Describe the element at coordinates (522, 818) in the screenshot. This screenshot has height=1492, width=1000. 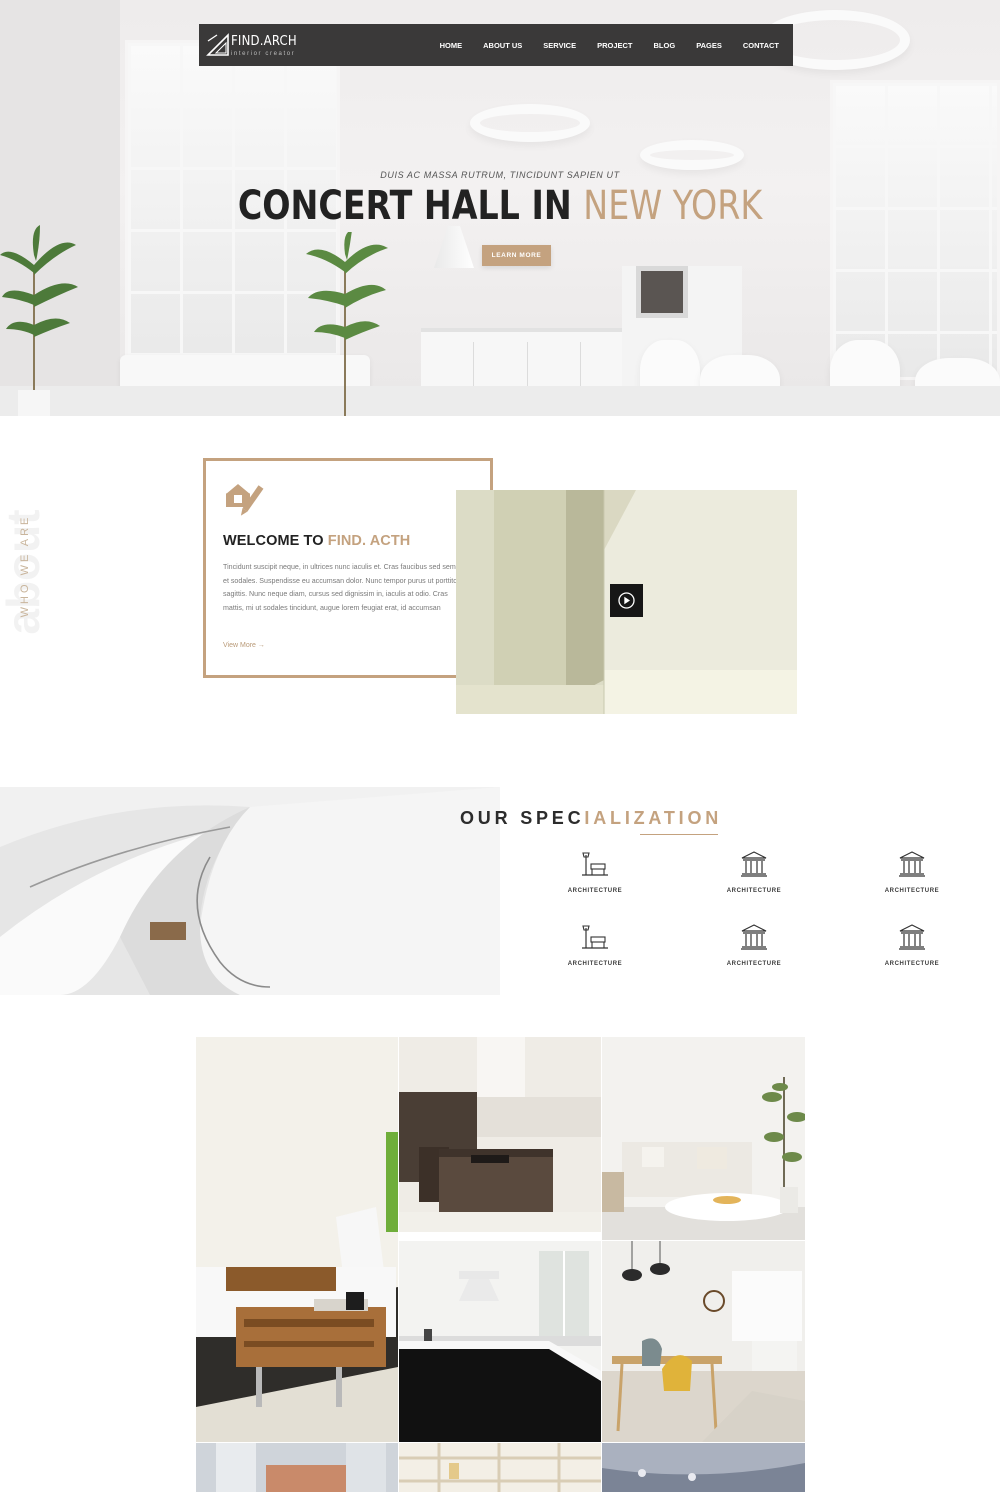
I see `specialization-title-main: OUR SPEC` at that location.